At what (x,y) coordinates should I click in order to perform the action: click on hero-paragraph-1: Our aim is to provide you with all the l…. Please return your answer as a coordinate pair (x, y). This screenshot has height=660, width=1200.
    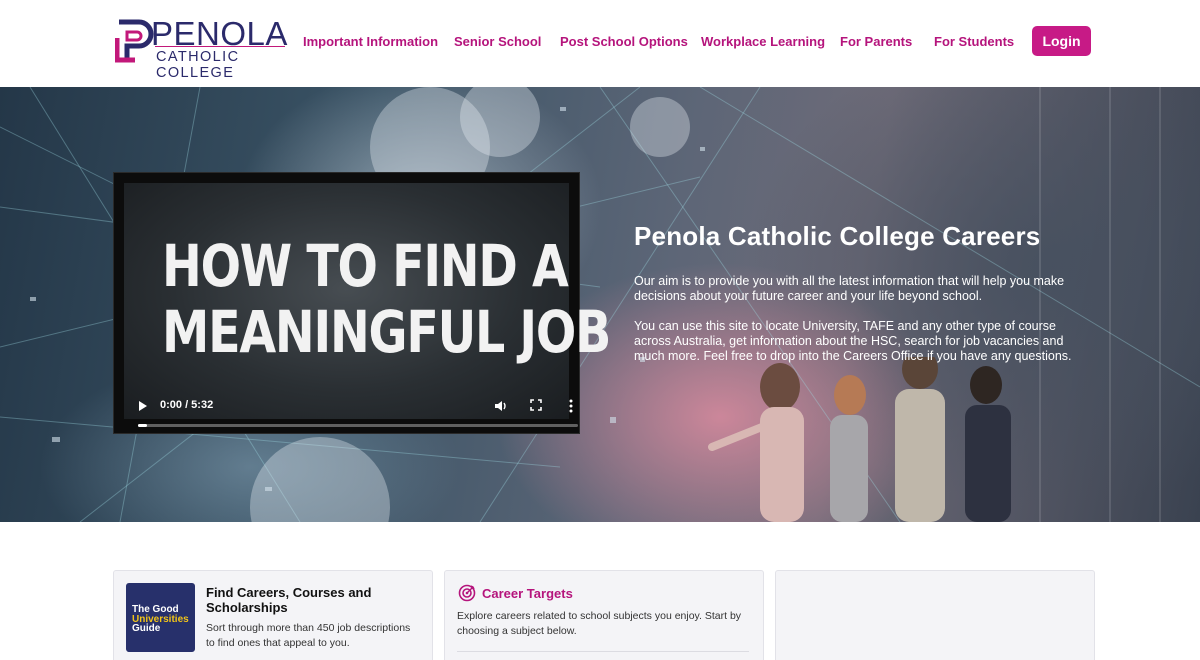
    Looking at the image, I should click on (849, 288).